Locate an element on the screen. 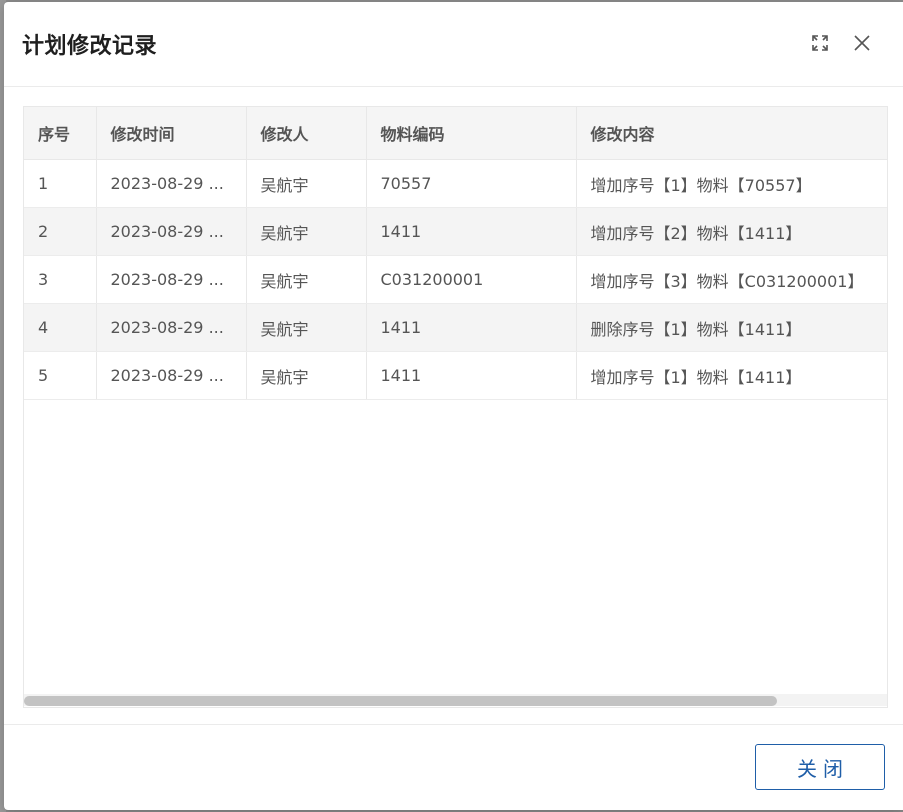 This screenshot has height=812, width=903. cell-code: C031200001 is located at coordinates (471, 279).